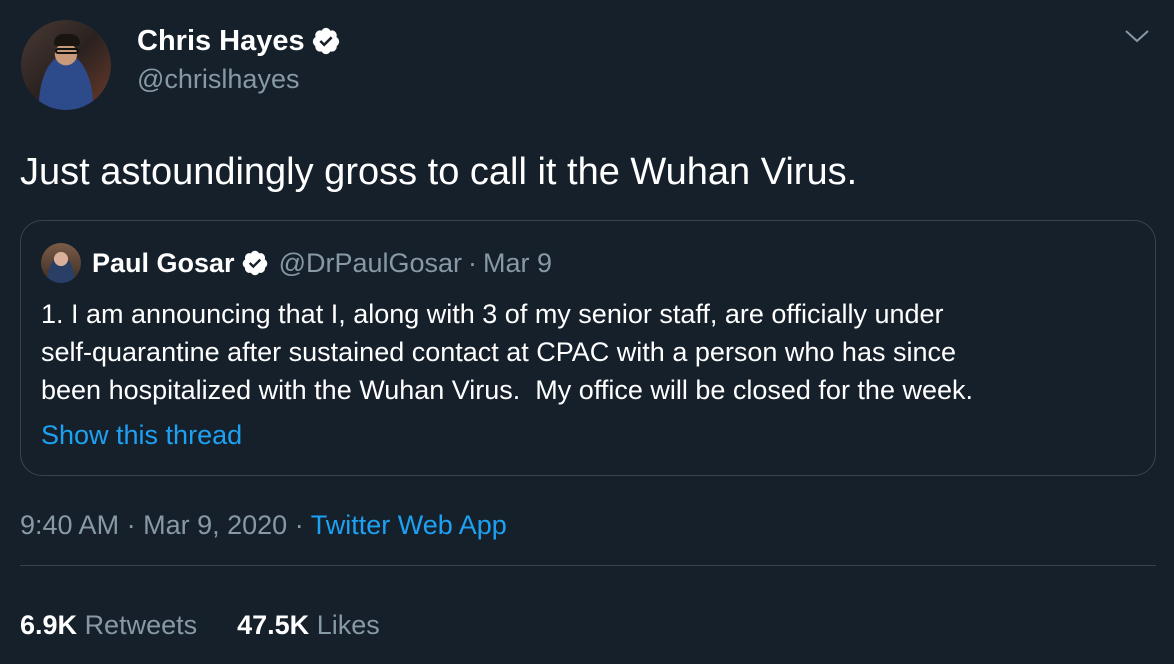 Image resolution: width=1174 pixels, height=664 pixels. I want to click on tweet-meta: 9:40 AM · Mar 9, 2020 · Twitter Web App, so click(263, 525).